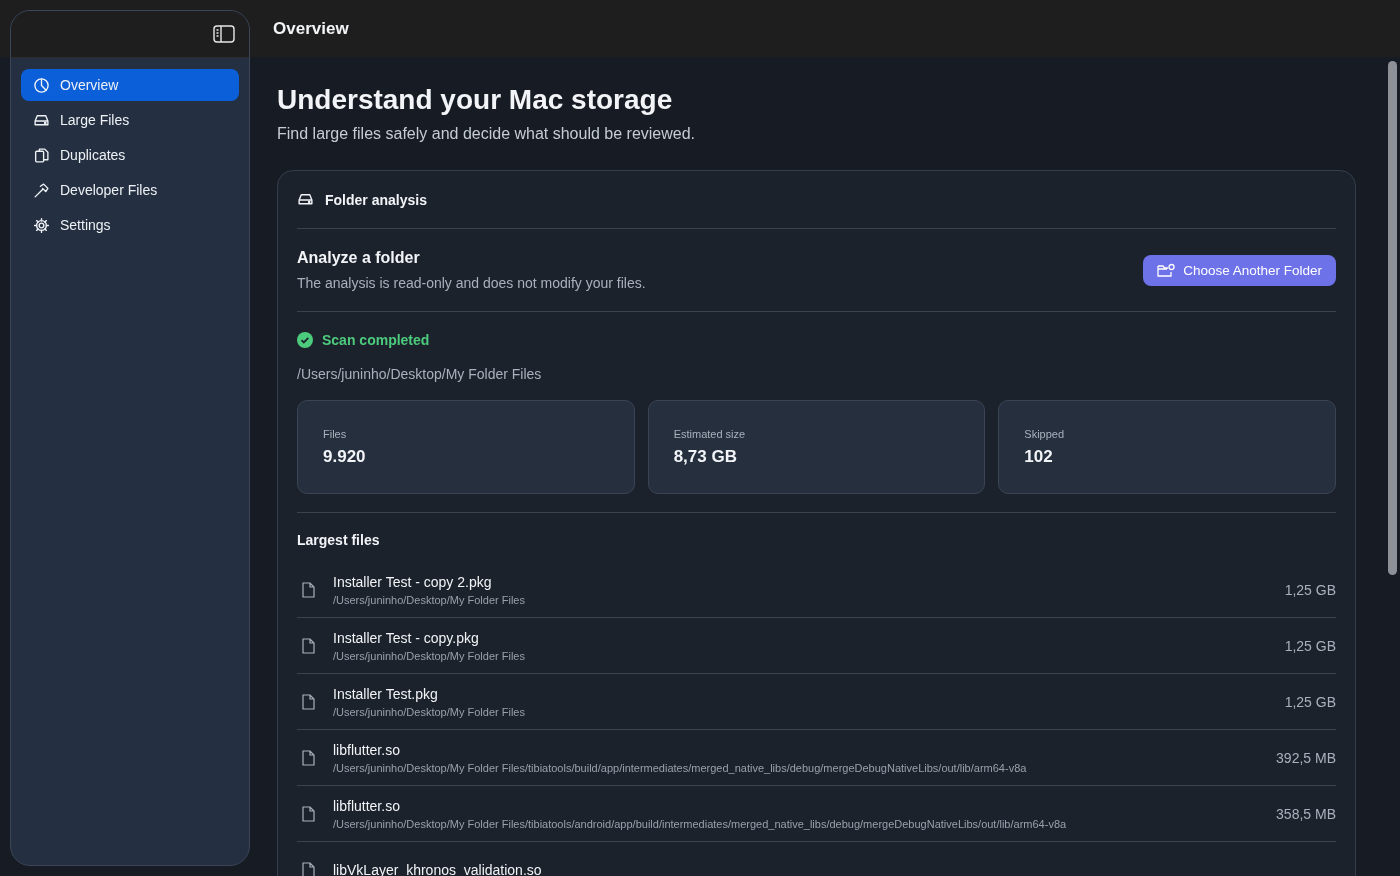  What do you see at coordinates (338, 540) in the screenshot?
I see `section-title: Largest files` at bounding box center [338, 540].